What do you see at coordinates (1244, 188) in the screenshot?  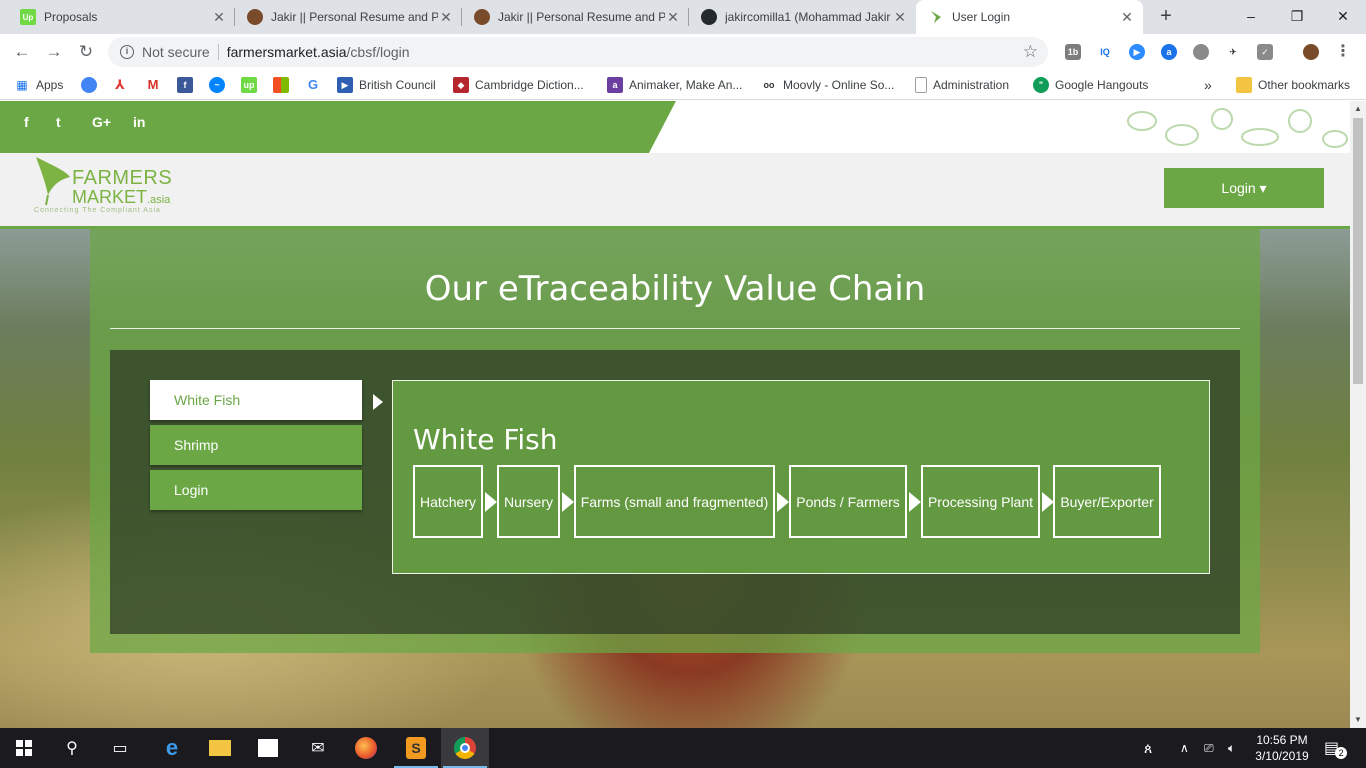 I see `login-dropdown-button: Login ▾` at bounding box center [1244, 188].